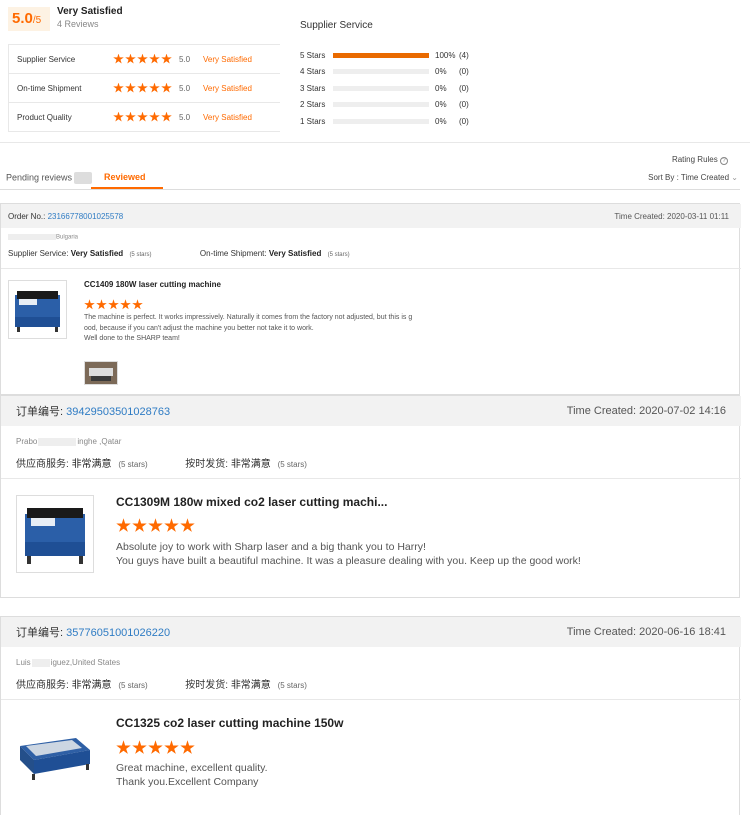 This screenshot has height=815, width=750. I want to click on distribution-row: 2 Stars 0% (0), so click(384, 105).